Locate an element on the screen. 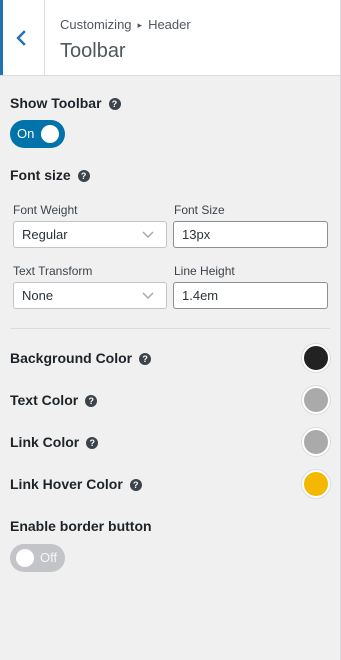 Image resolution: width=341 pixels, height=660 pixels. background-color-help-icon: ? is located at coordinates (145, 359).